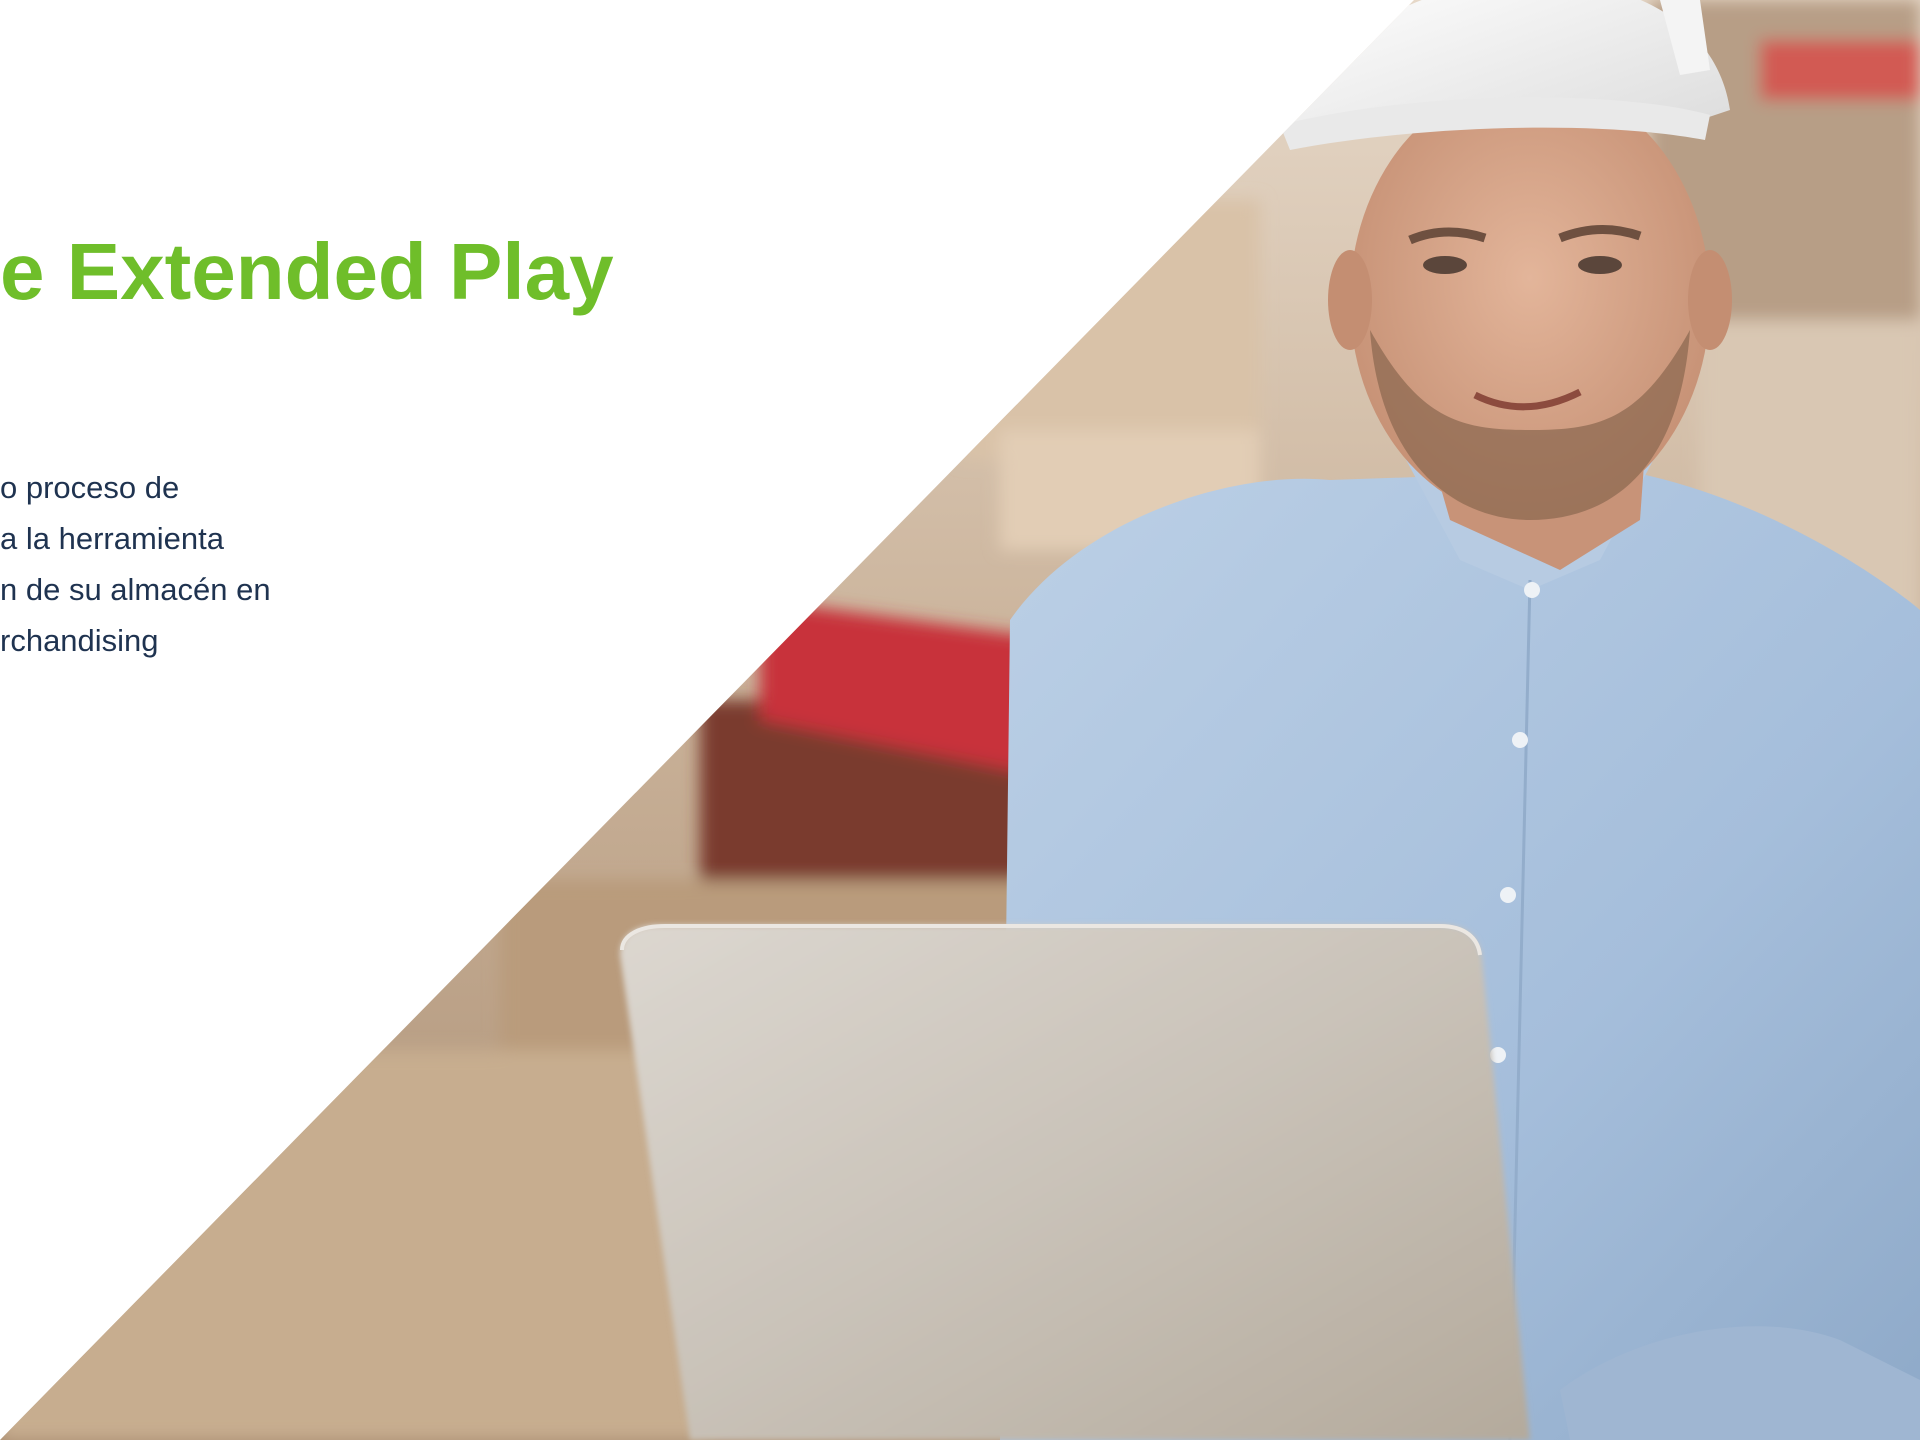 This screenshot has width=1920, height=1440. I want to click on body-line-1: o proceso de, so click(90, 487).